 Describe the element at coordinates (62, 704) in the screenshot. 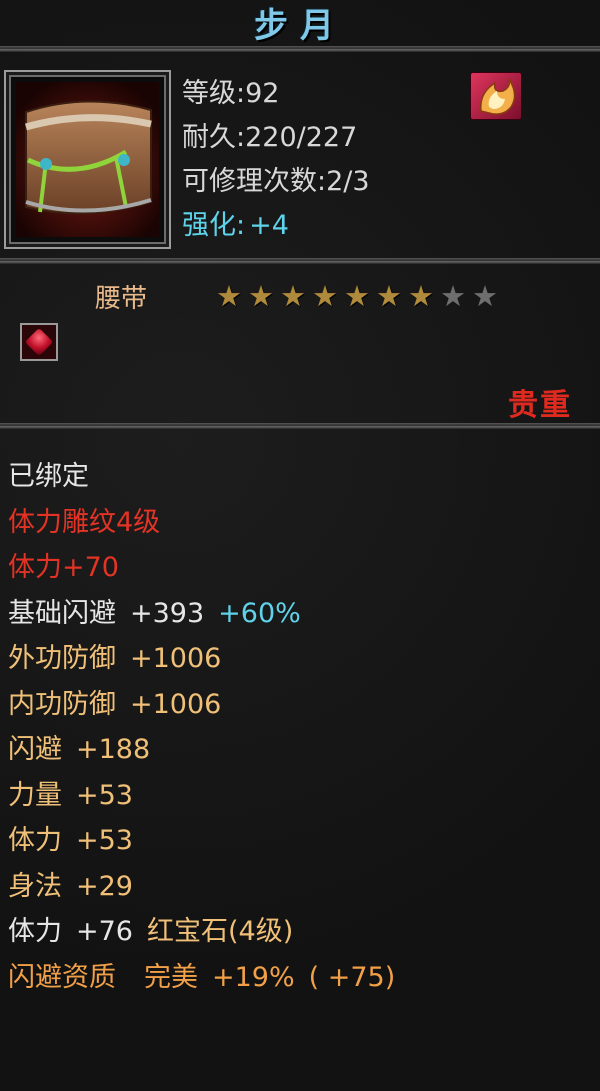

I see `int-def-label: 内功防御` at that location.